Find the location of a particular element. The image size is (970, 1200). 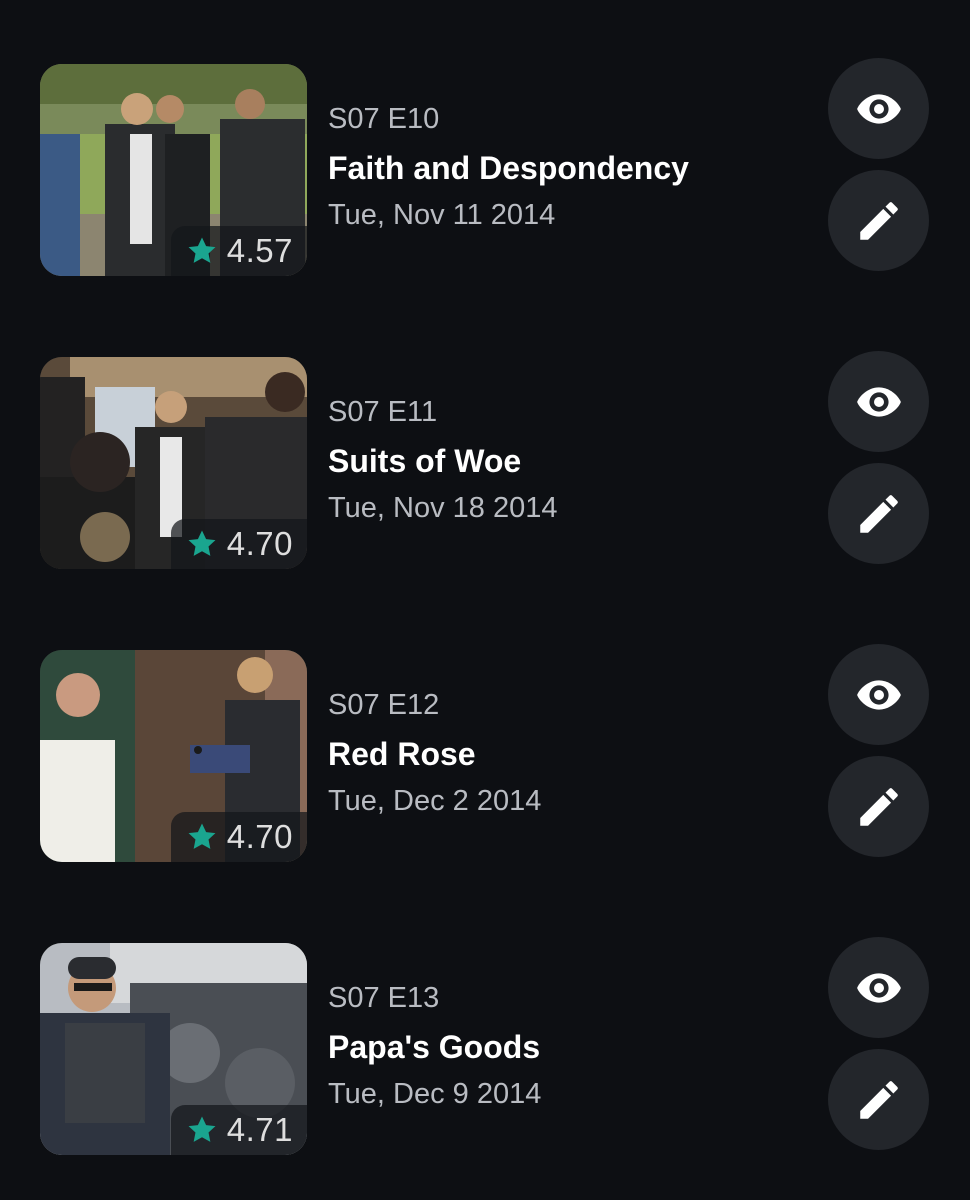

episode-air-date: Tue, Nov 18 2014 is located at coordinates (443, 508).